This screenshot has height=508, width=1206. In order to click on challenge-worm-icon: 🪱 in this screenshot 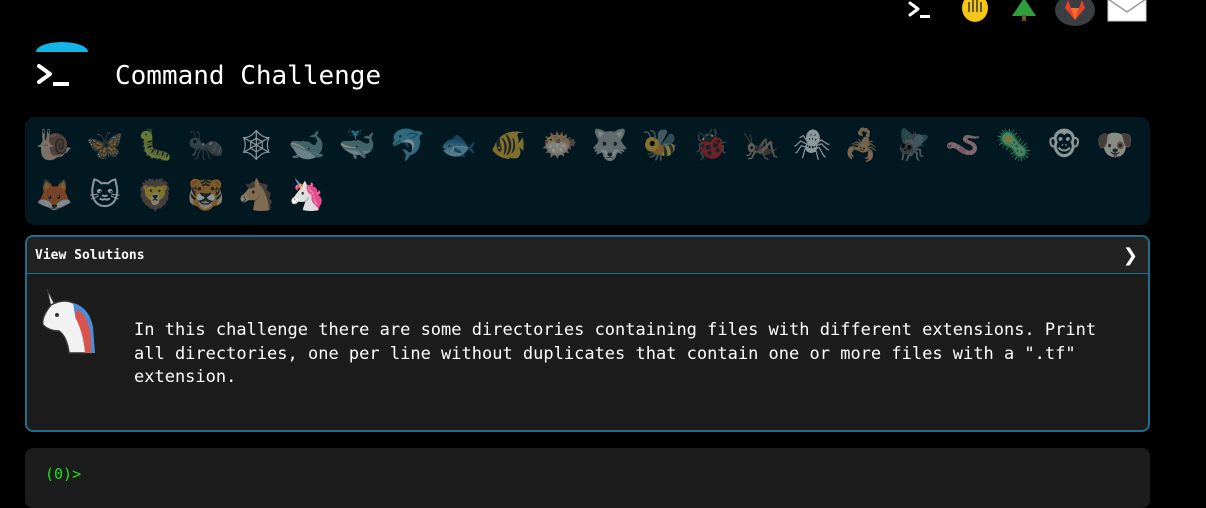, I will do `click(963, 146)`.